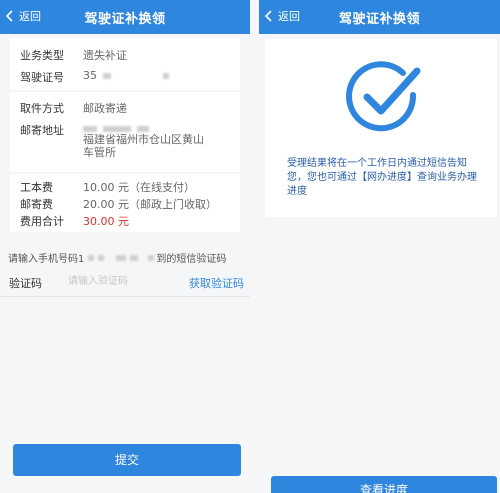 This screenshot has height=493, width=500. What do you see at coordinates (74, 221) in the screenshot?
I see `total-row: 费用合计 30.00 元` at bounding box center [74, 221].